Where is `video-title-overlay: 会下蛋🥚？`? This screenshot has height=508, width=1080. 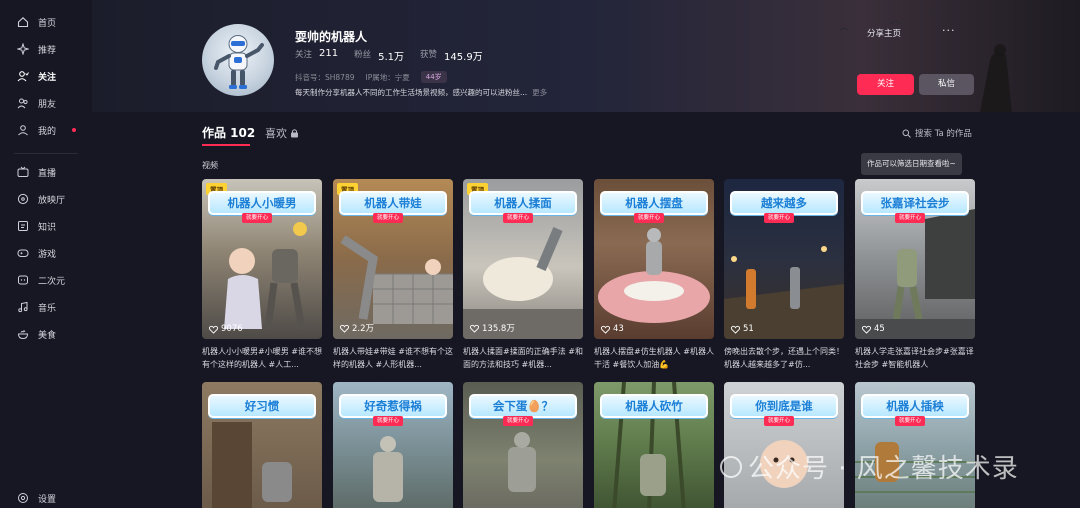
video-title-overlay: 会下蛋🥚？ is located at coordinates (523, 406).